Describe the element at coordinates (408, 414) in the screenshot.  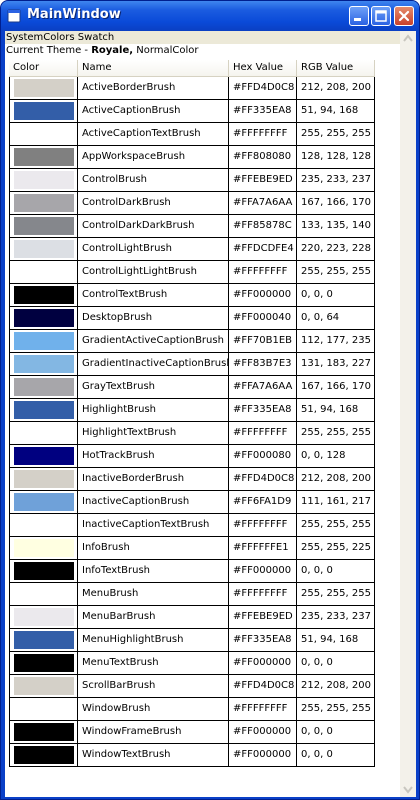
I see `vertical-scrollbar` at that location.